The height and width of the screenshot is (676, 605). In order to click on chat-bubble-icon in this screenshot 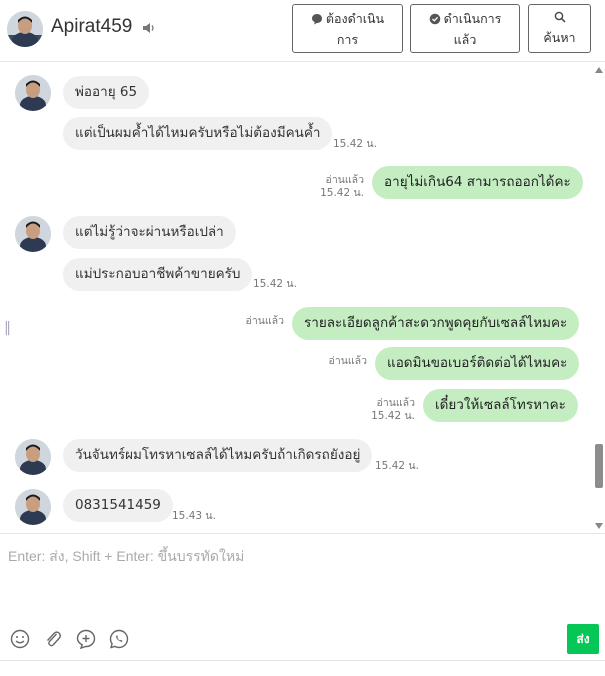, I will do `click(317, 20)`.